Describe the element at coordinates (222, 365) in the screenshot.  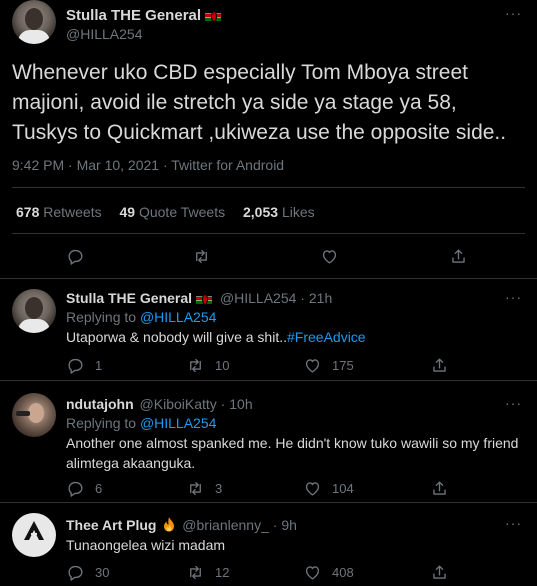
I see `retweet-count: 10` at that location.